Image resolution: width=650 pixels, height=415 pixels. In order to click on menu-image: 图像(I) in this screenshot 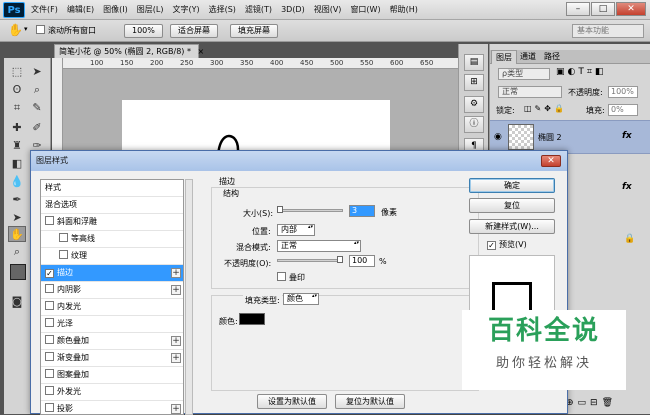, I will do `click(115, 9)`.